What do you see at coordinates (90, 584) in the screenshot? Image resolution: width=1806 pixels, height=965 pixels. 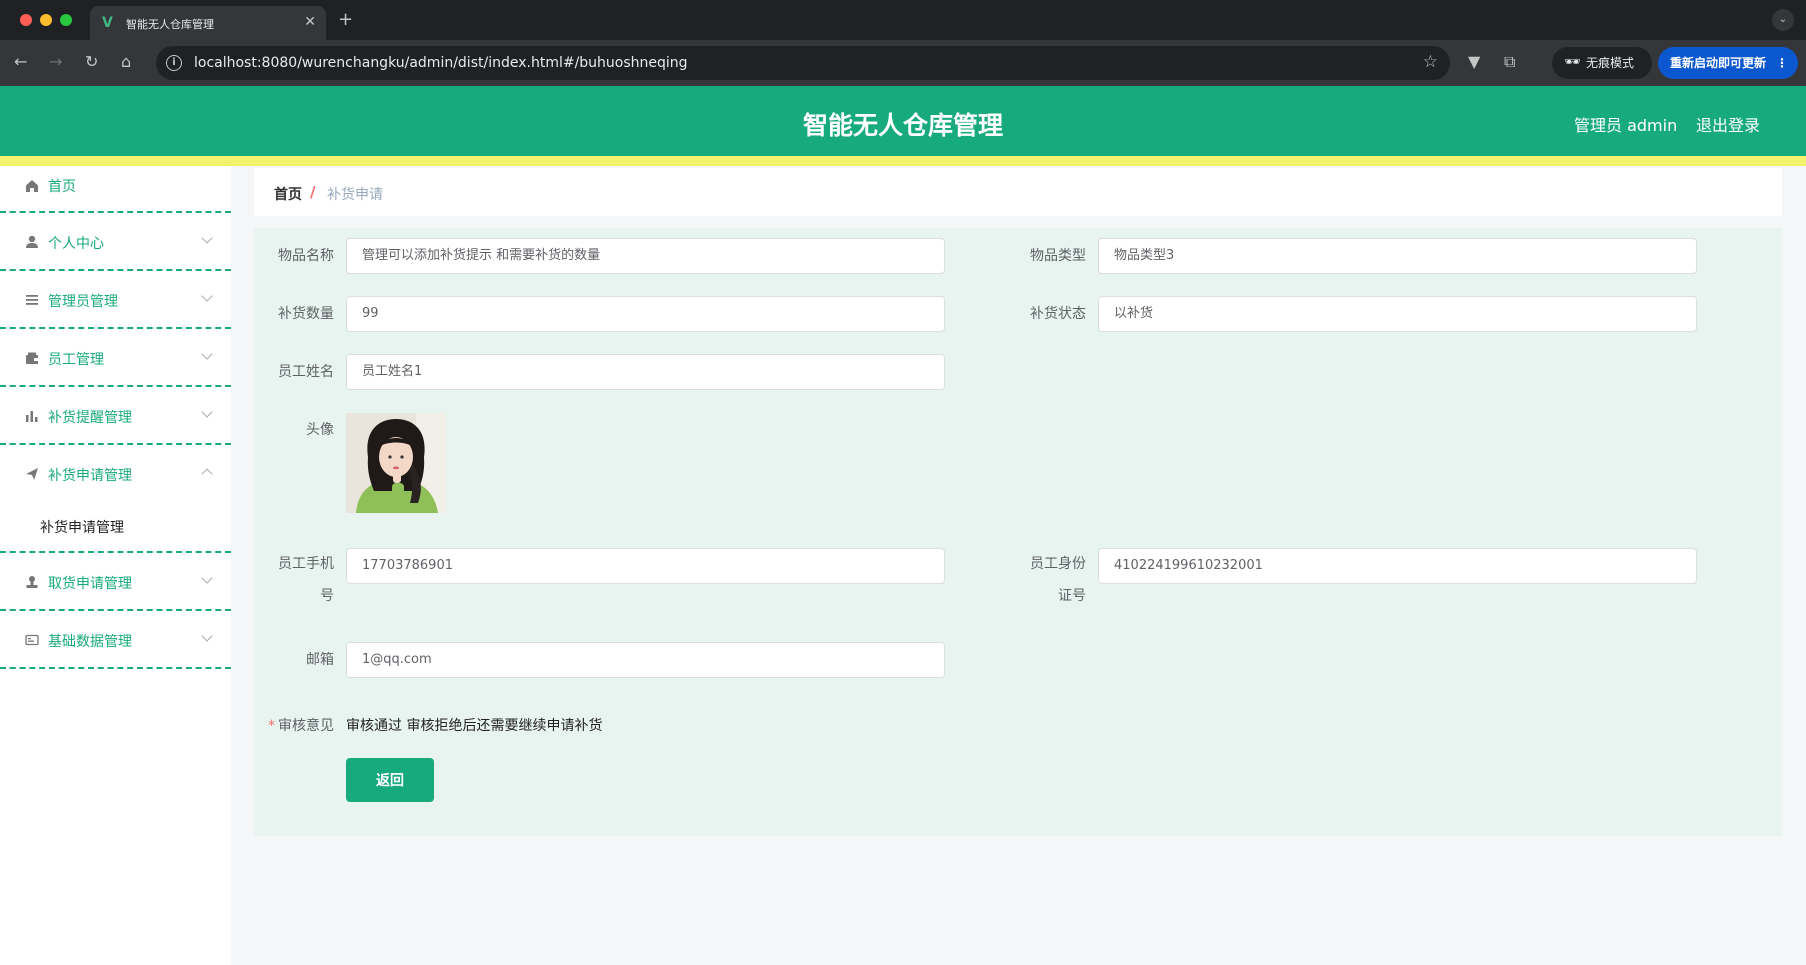 I see `sidebar-item-label: 取货申请管理` at bounding box center [90, 584].